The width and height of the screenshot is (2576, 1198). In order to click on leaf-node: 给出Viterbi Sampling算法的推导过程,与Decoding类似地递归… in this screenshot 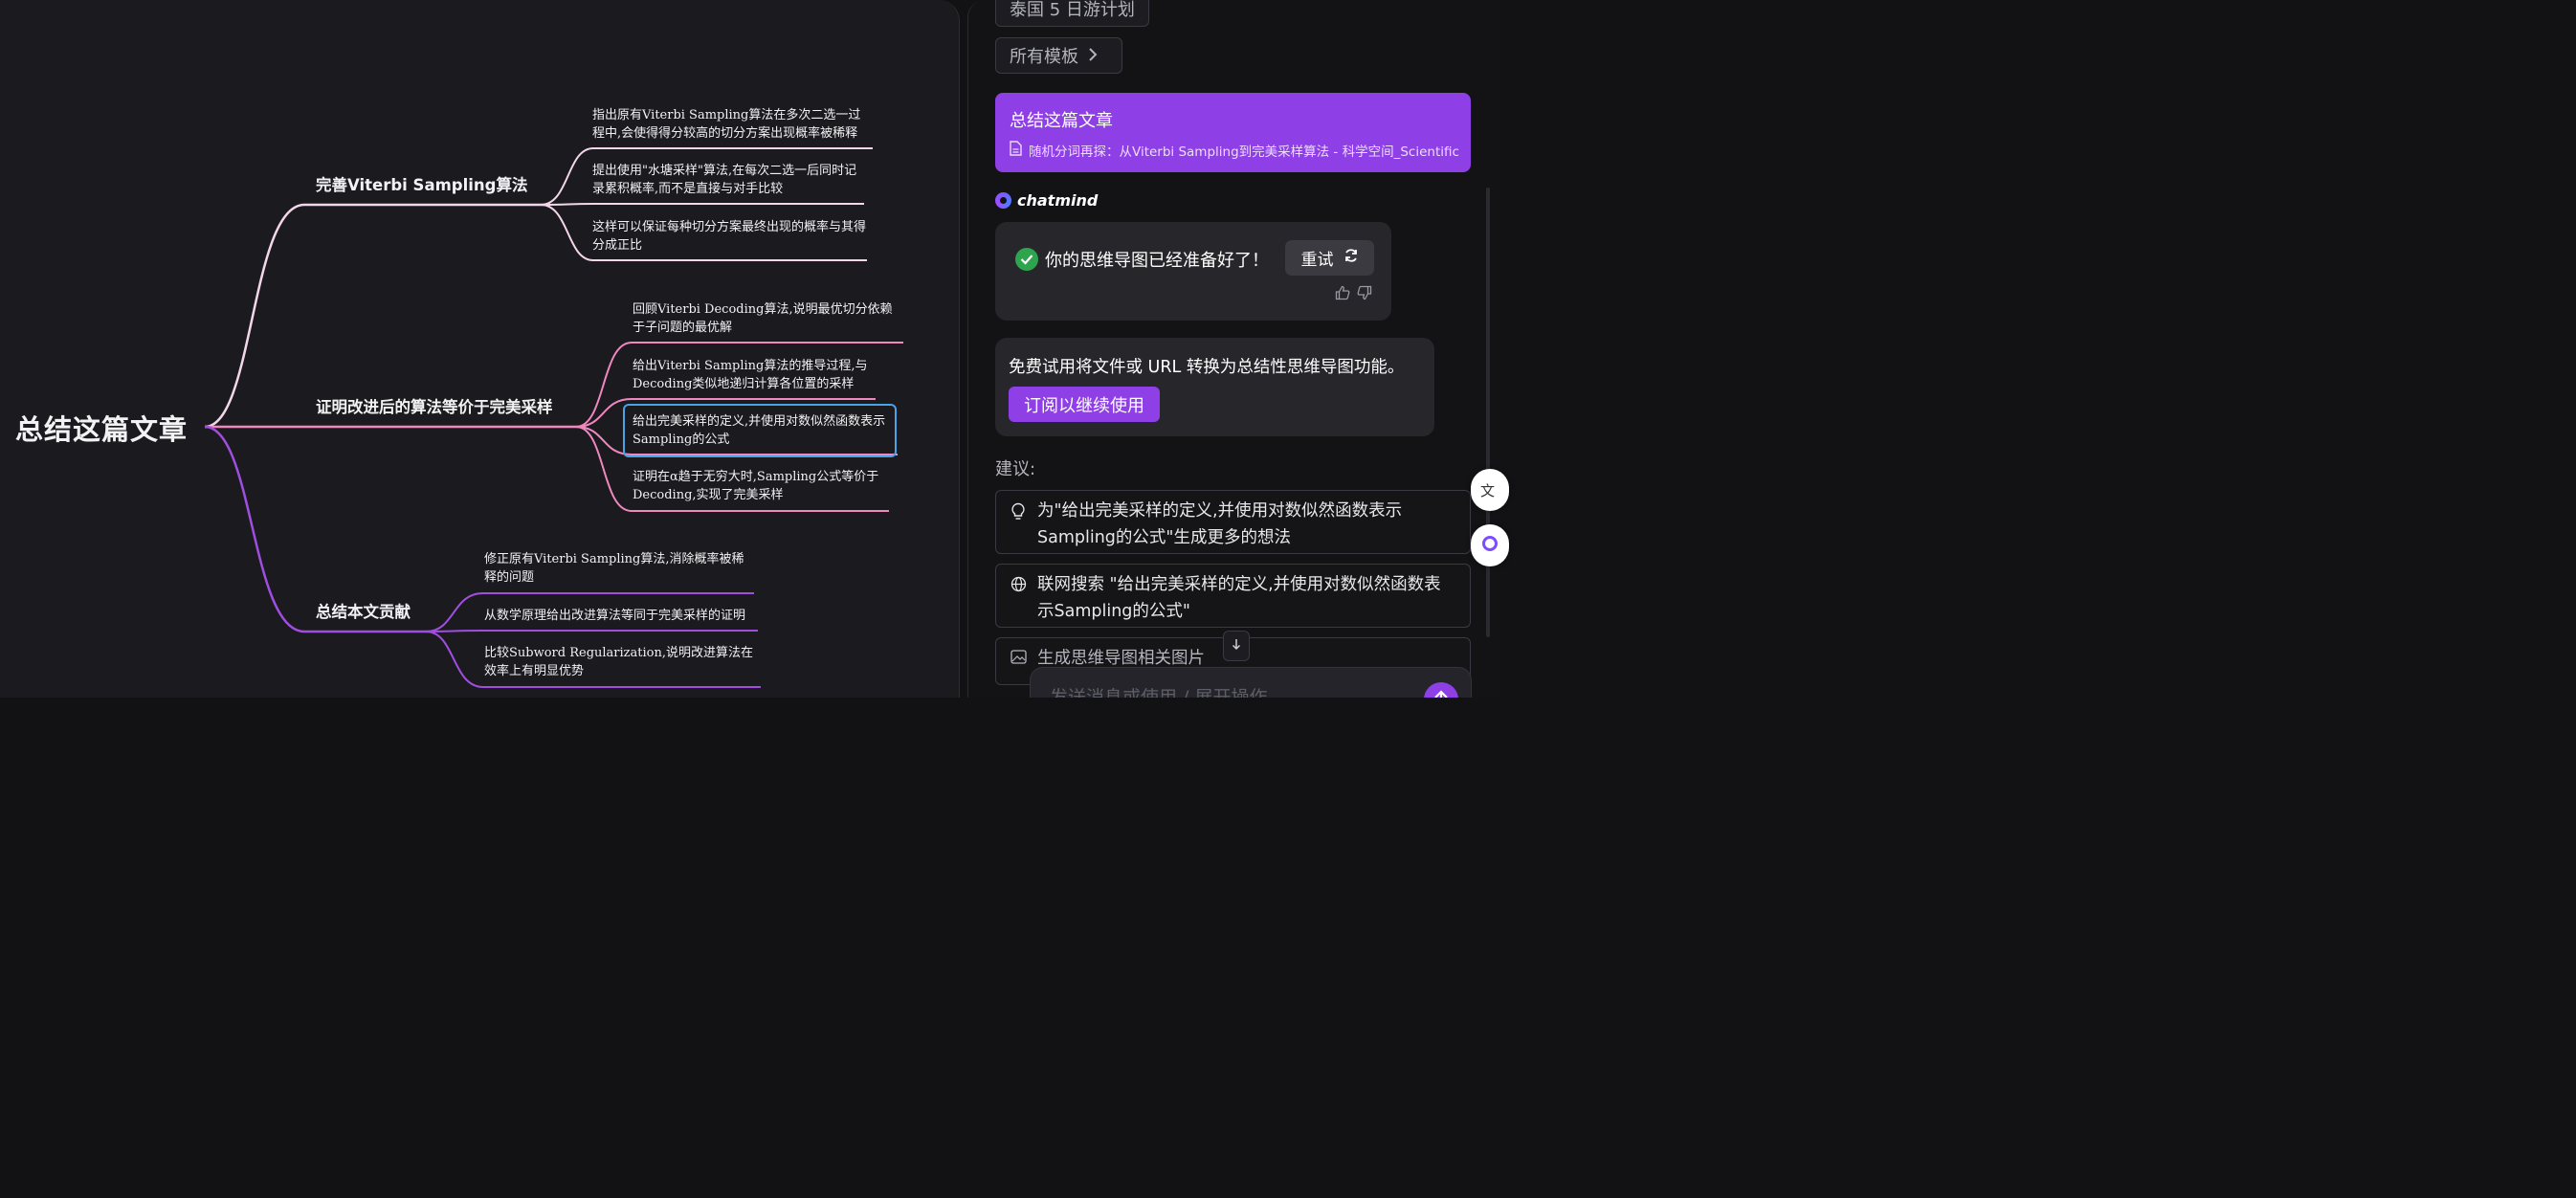, I will do `click(753, 375)`.